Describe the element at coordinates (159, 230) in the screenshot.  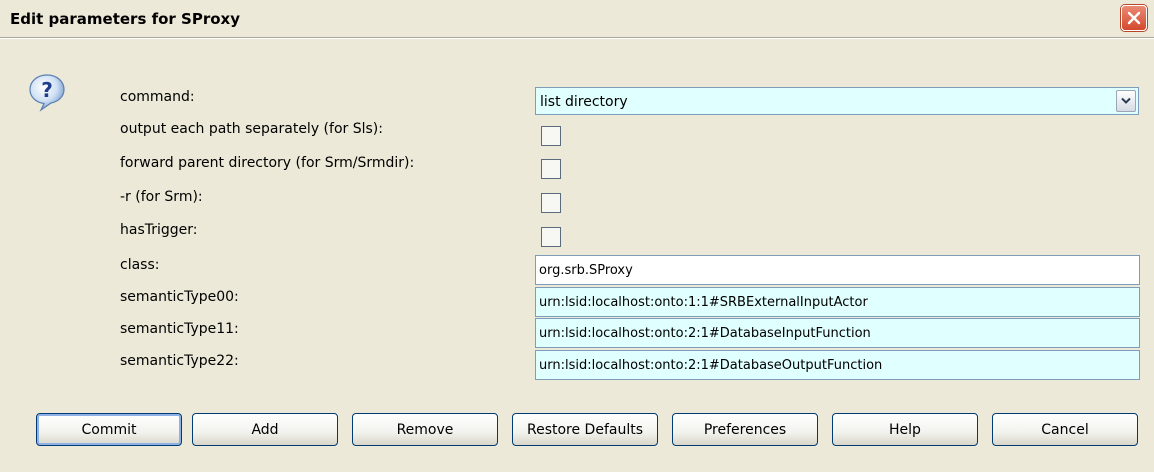
I see `label-has-trigger: hasTrigger:` at that location.